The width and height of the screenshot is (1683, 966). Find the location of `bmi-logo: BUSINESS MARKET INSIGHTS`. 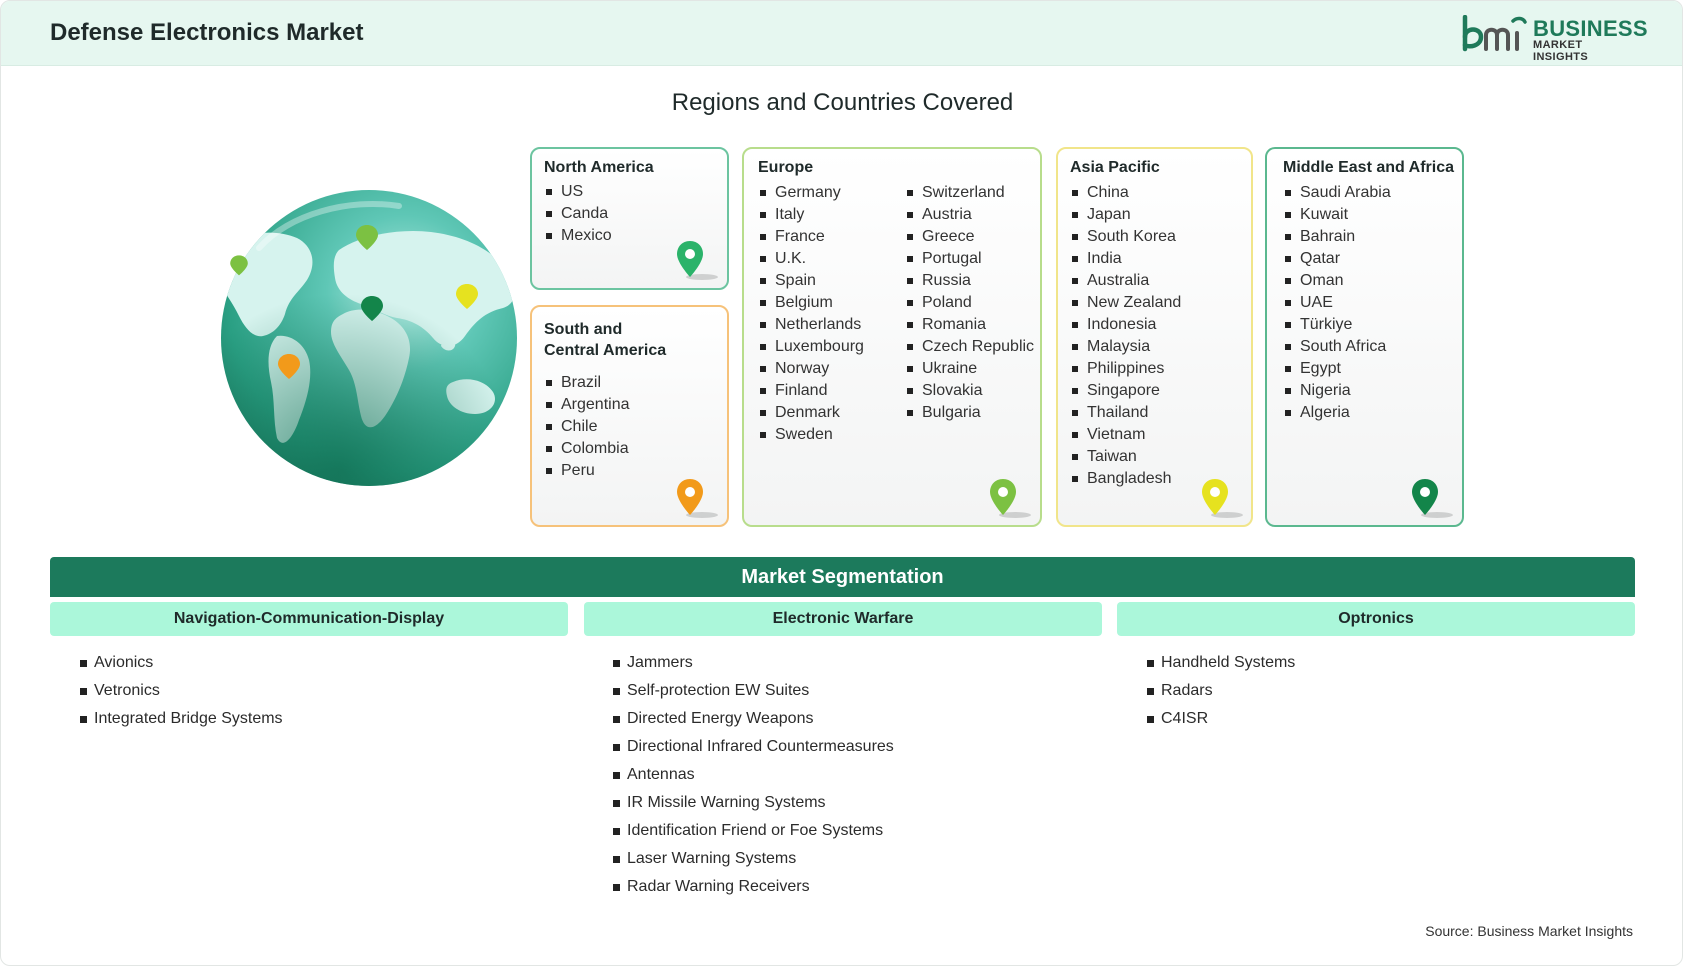

bmi-logo: BUSINESS MARKET INSIGHTS is located at coordinates (1554, 39).